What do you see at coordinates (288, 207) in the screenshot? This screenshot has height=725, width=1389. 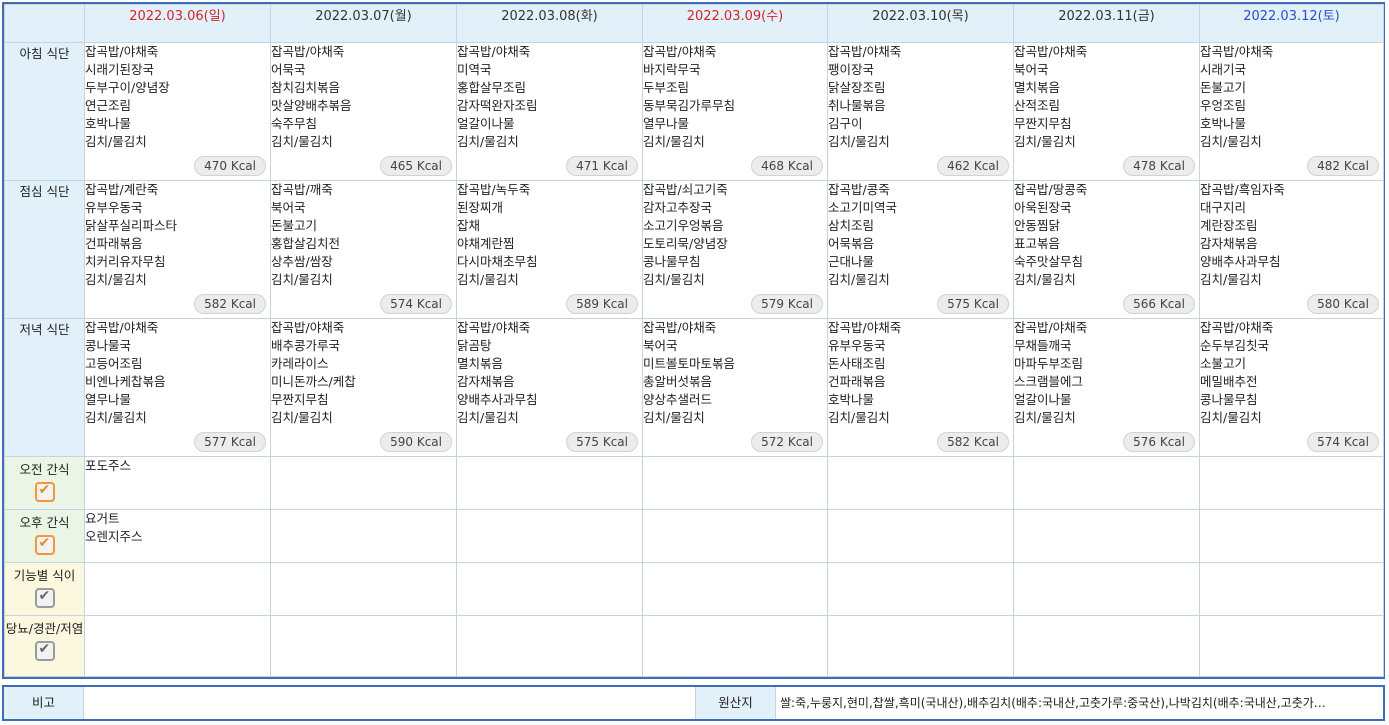 I see `menu-item: 북어국` at bounding box center [288, 207].